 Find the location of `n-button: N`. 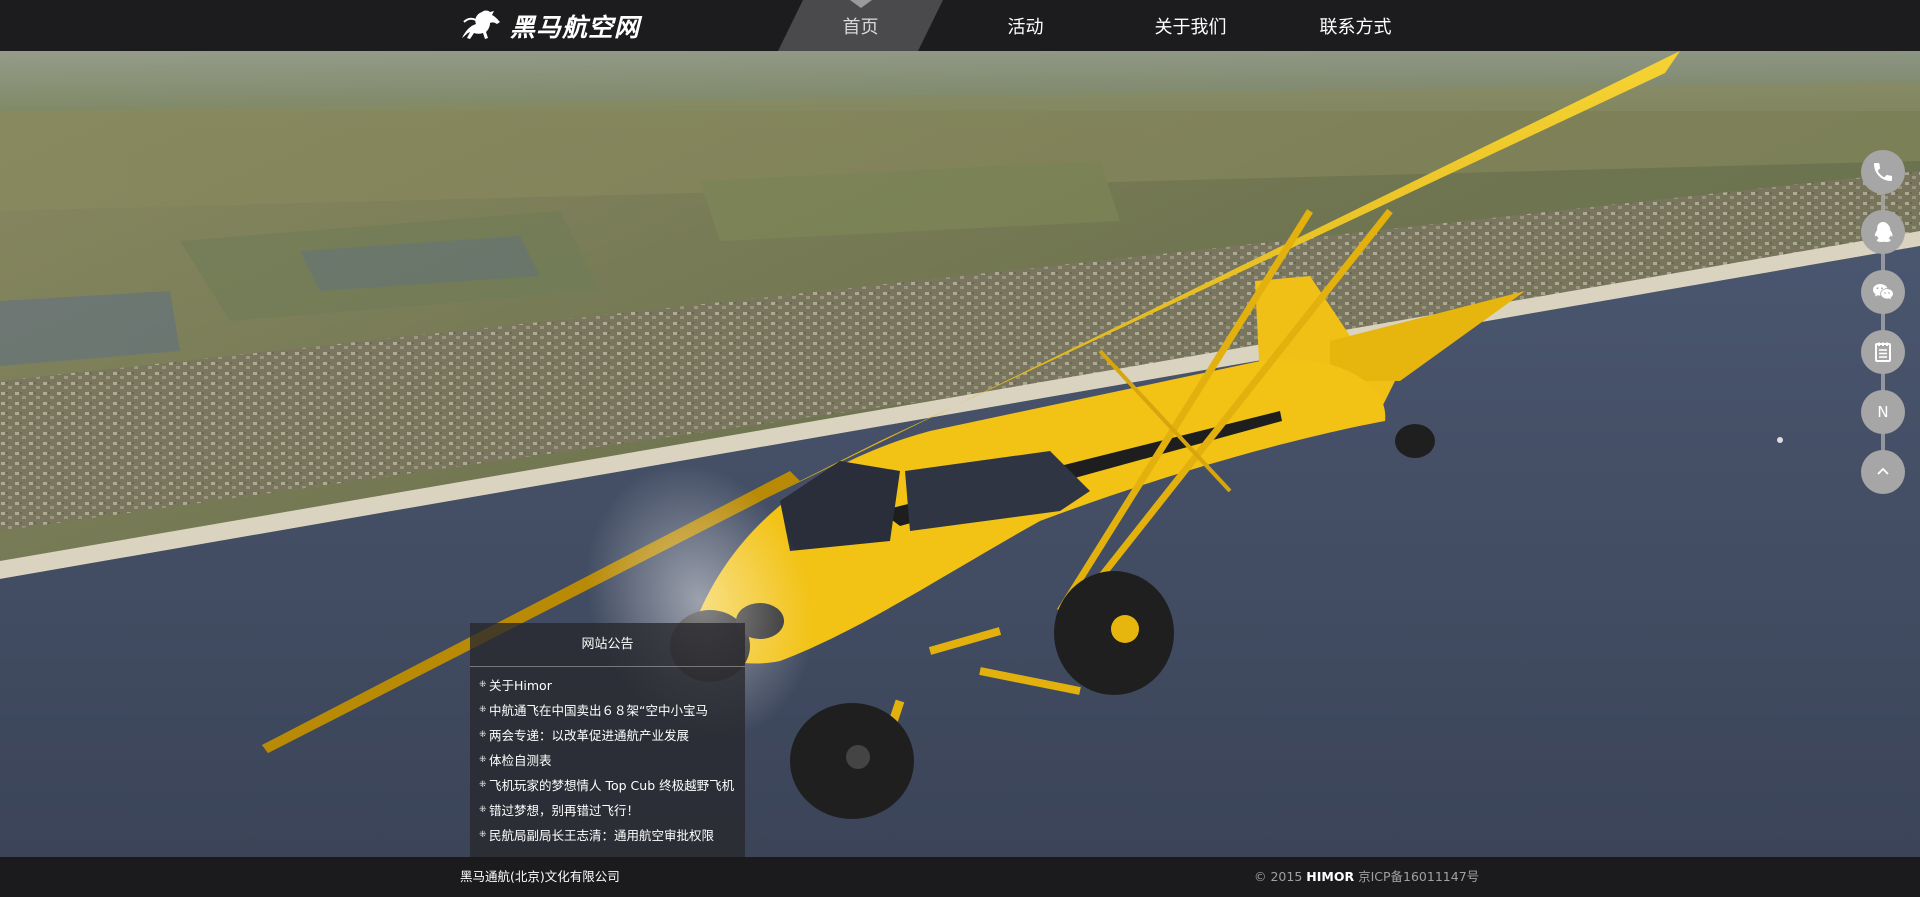

n-button: N is located at coordinates (1883, 412).